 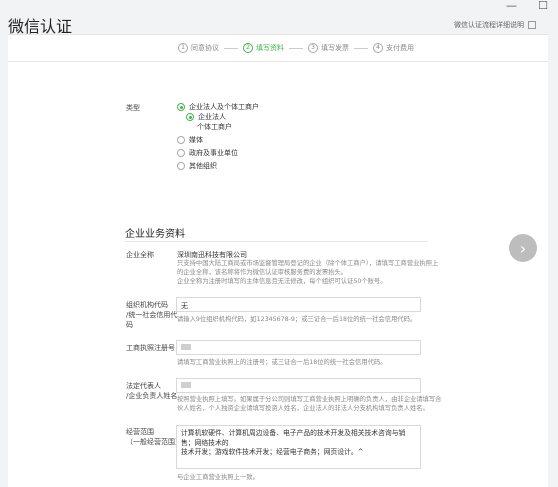 What do you see at coordinates (129, 325) in the screenshot?
I see `label-line: 码` at bounding box center [129, 325].